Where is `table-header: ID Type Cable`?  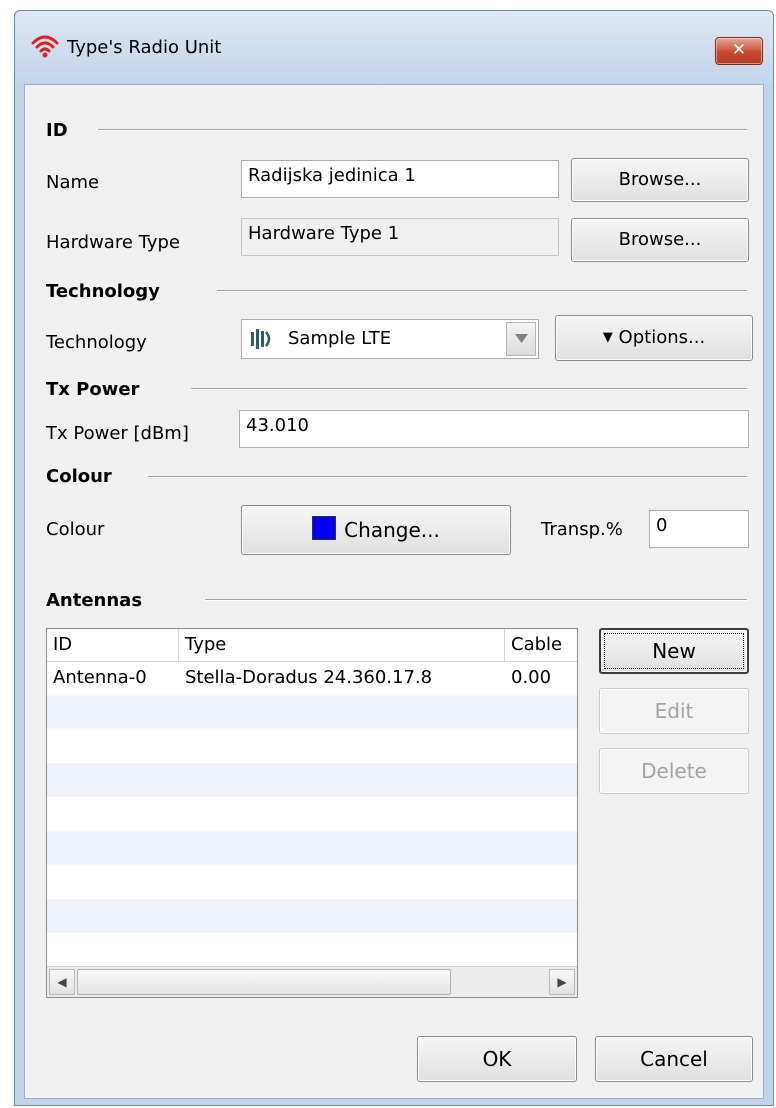
table-header: ID Type Cable is located at coordinates (312, 645).